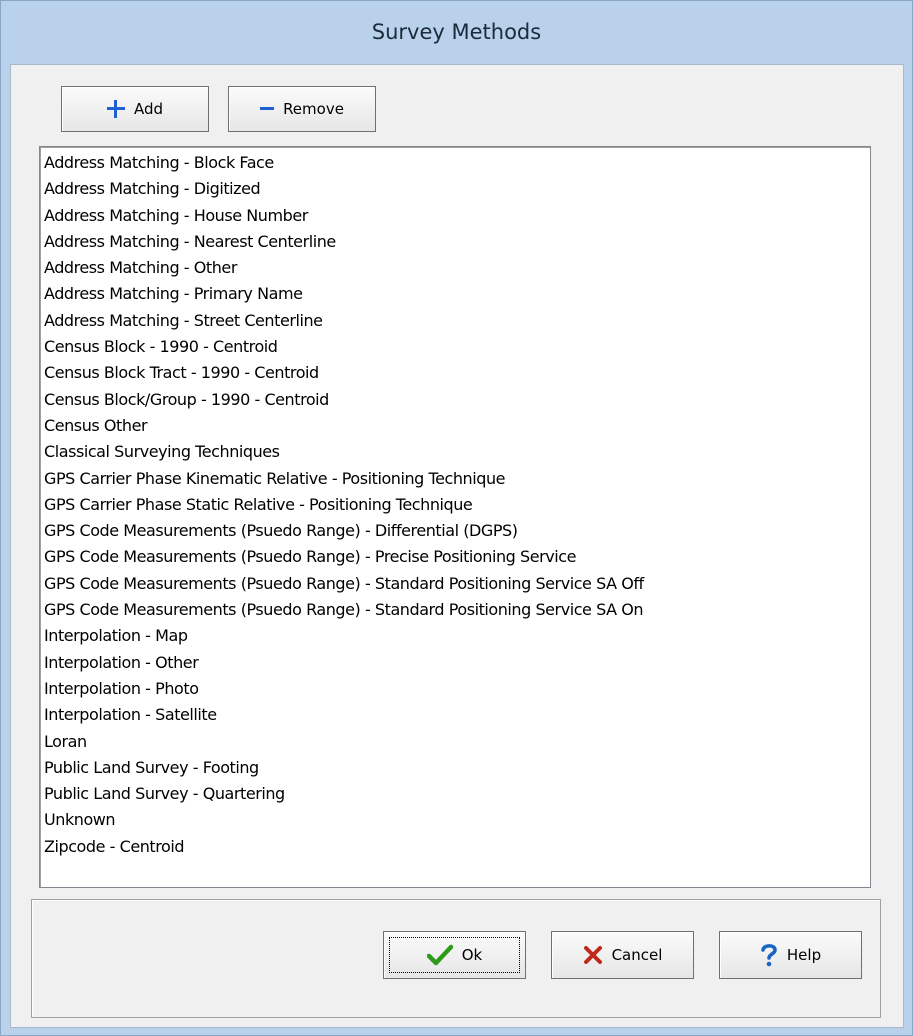 This screenshot has width=913, height=1036. I want to click on list-item: Census Block Tract - 1990 - Centroid, so click(457, 373).